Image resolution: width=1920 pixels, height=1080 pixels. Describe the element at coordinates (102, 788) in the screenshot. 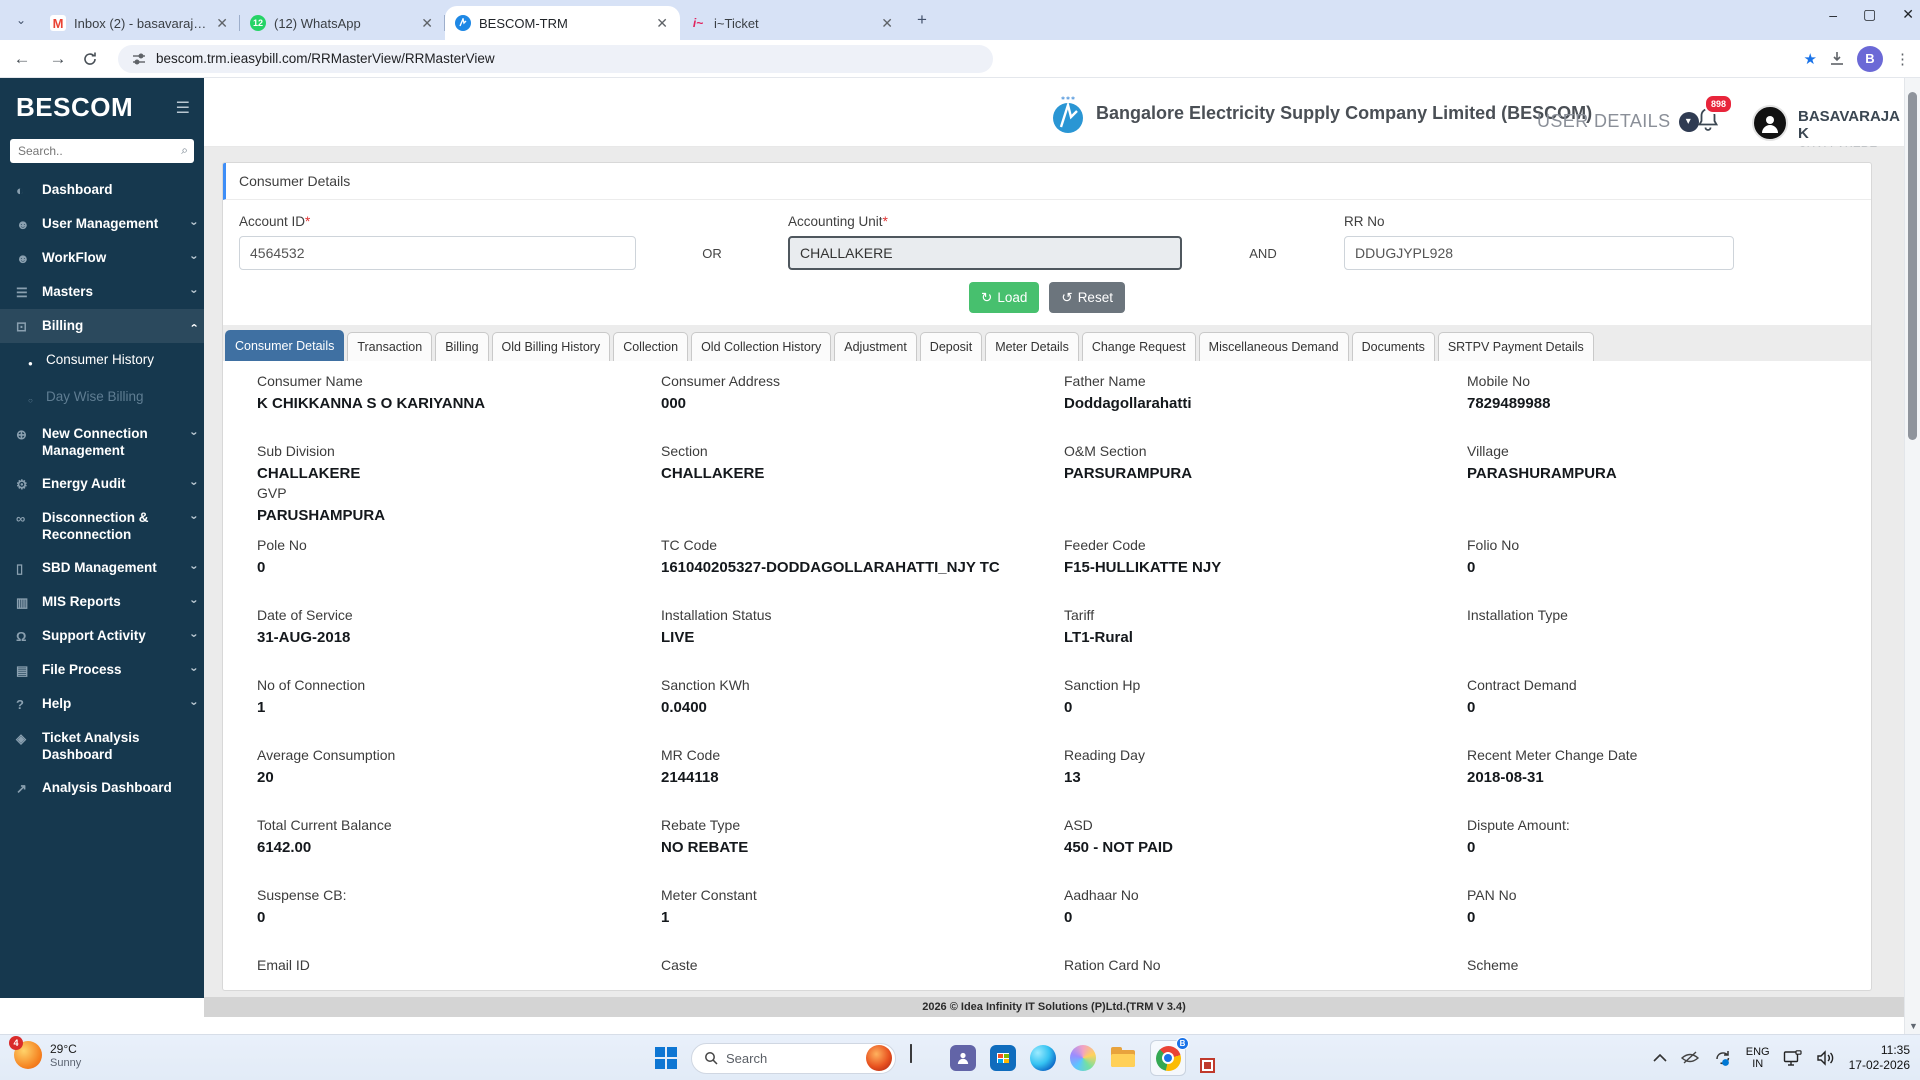

I see `sidebar-item: ↗ Analysis Dashboard ›` at that location.